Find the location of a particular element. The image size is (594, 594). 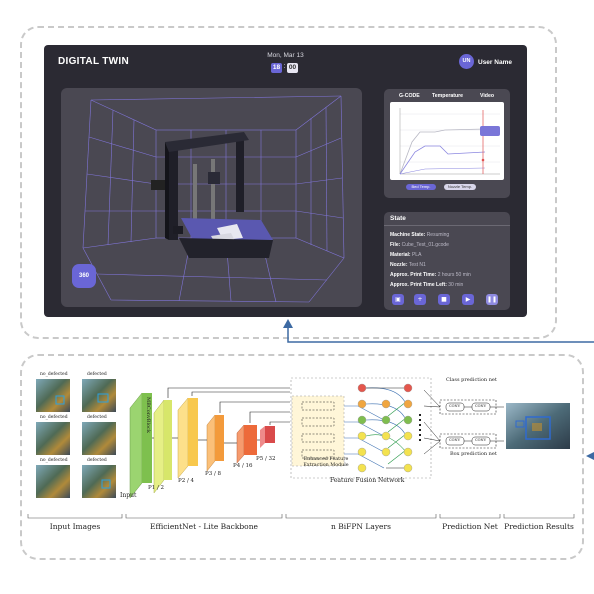

stage-backbone: EfficientNet - Lite Backbone is located at coordinates (204, 526).